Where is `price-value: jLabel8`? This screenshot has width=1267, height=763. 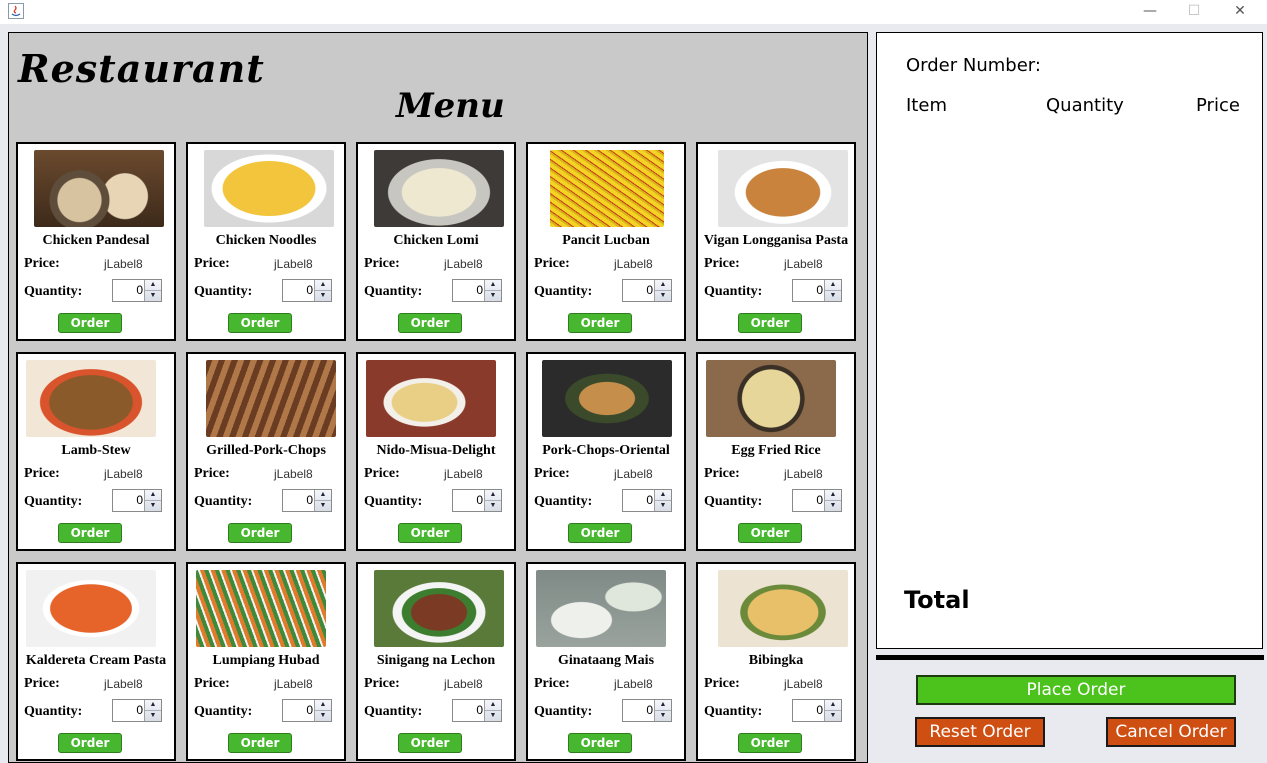
price-value: jLabel8 is located at coordinates (123, 264).